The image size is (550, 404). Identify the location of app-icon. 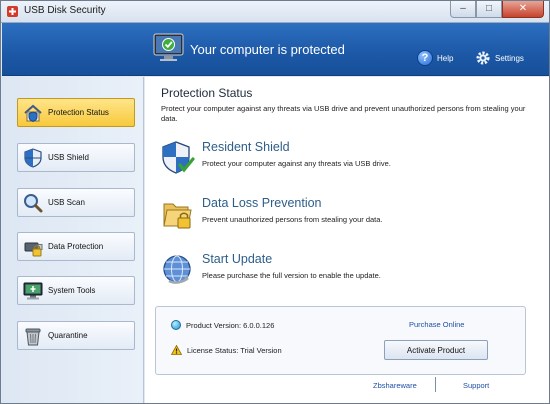
(12, 11).